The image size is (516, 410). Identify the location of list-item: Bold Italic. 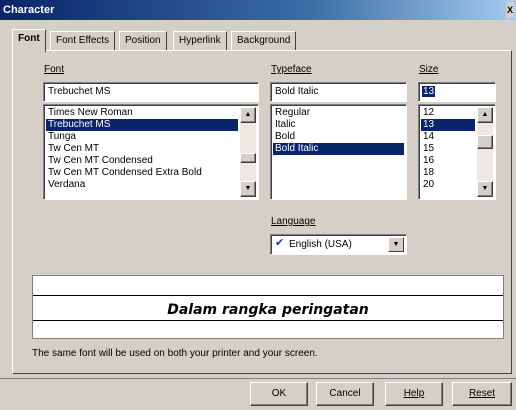
(338, 149).